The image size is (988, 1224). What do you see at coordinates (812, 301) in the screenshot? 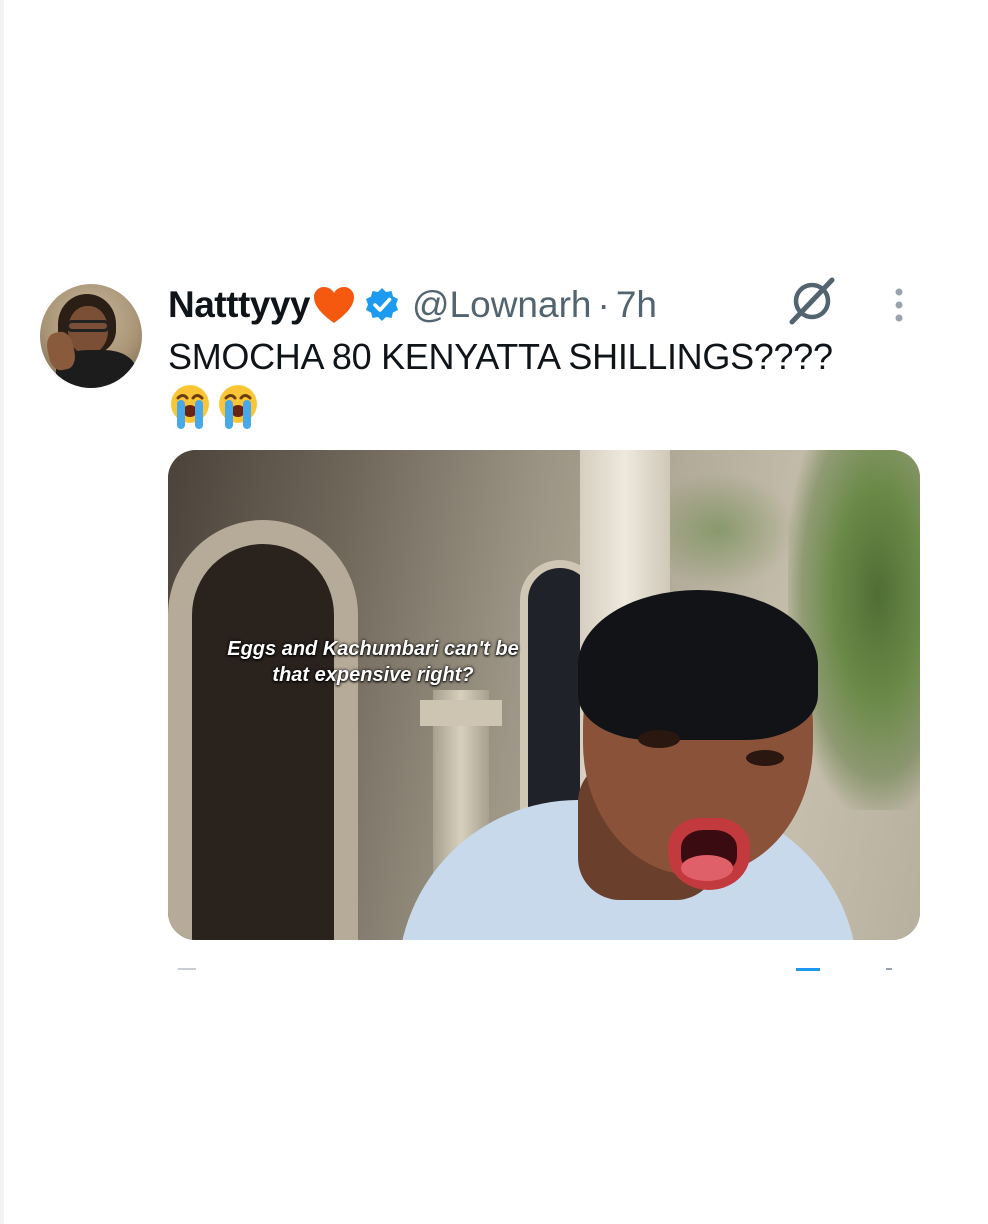
I see `grok-icon` at bounding box center [812, 301].